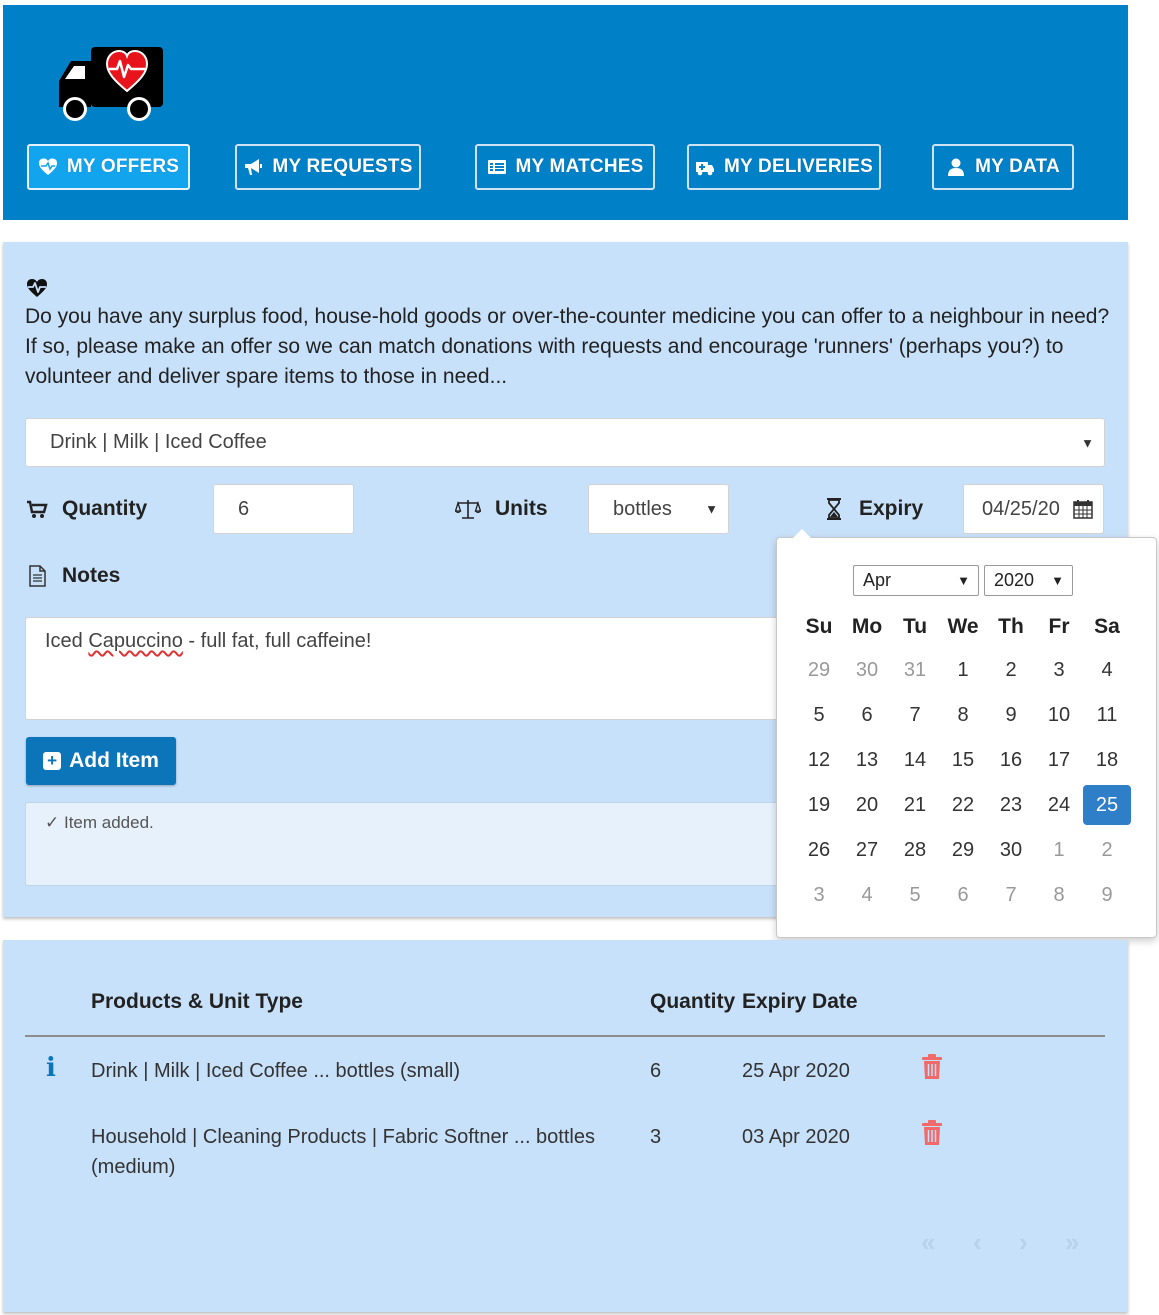 This screenshot has height=1315, width=1159. I want to click on notes-label-text: Notes, so click(91, 575).